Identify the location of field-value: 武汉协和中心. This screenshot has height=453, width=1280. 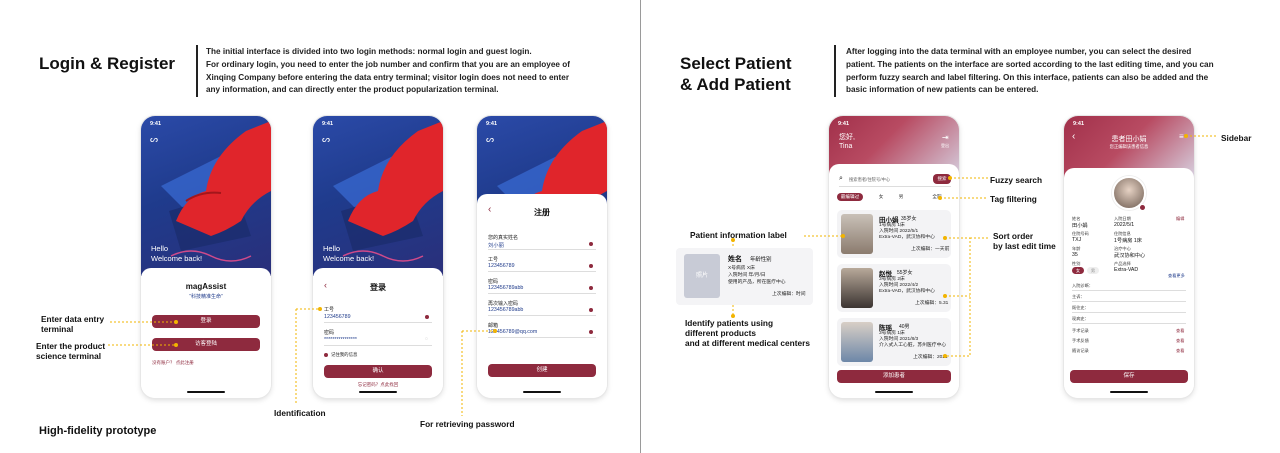
(1129, 255).